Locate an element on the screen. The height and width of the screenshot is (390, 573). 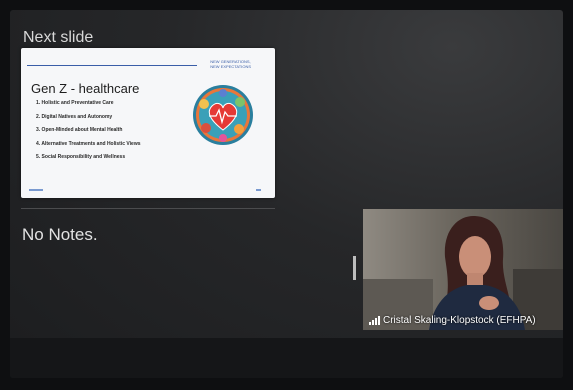
signal-bars-icon is located at coordinates (374, 320).